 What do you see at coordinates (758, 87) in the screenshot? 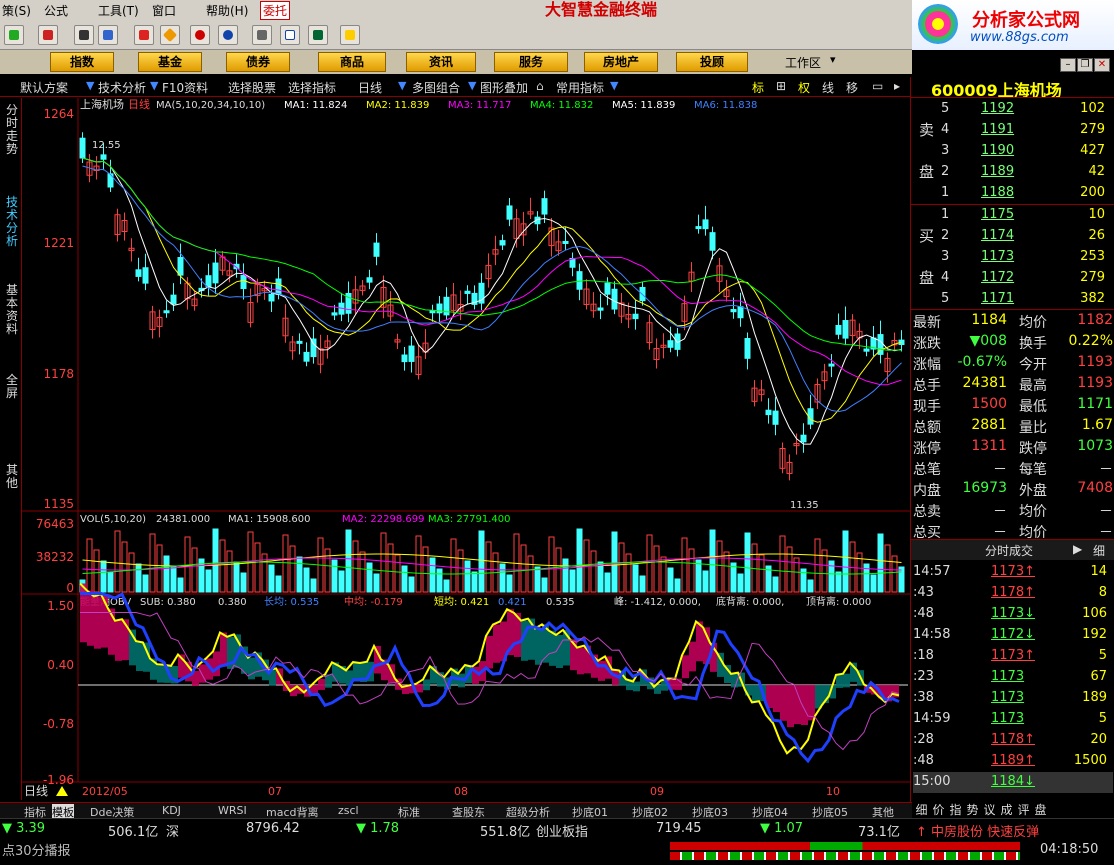
I see `func-mark: 标` at bounding box center [758, 87].